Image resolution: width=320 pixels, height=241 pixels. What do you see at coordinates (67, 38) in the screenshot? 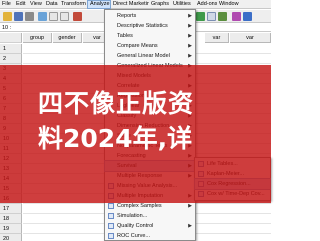
I see `column-header-gender: gender` at bounding box center [67, 38].